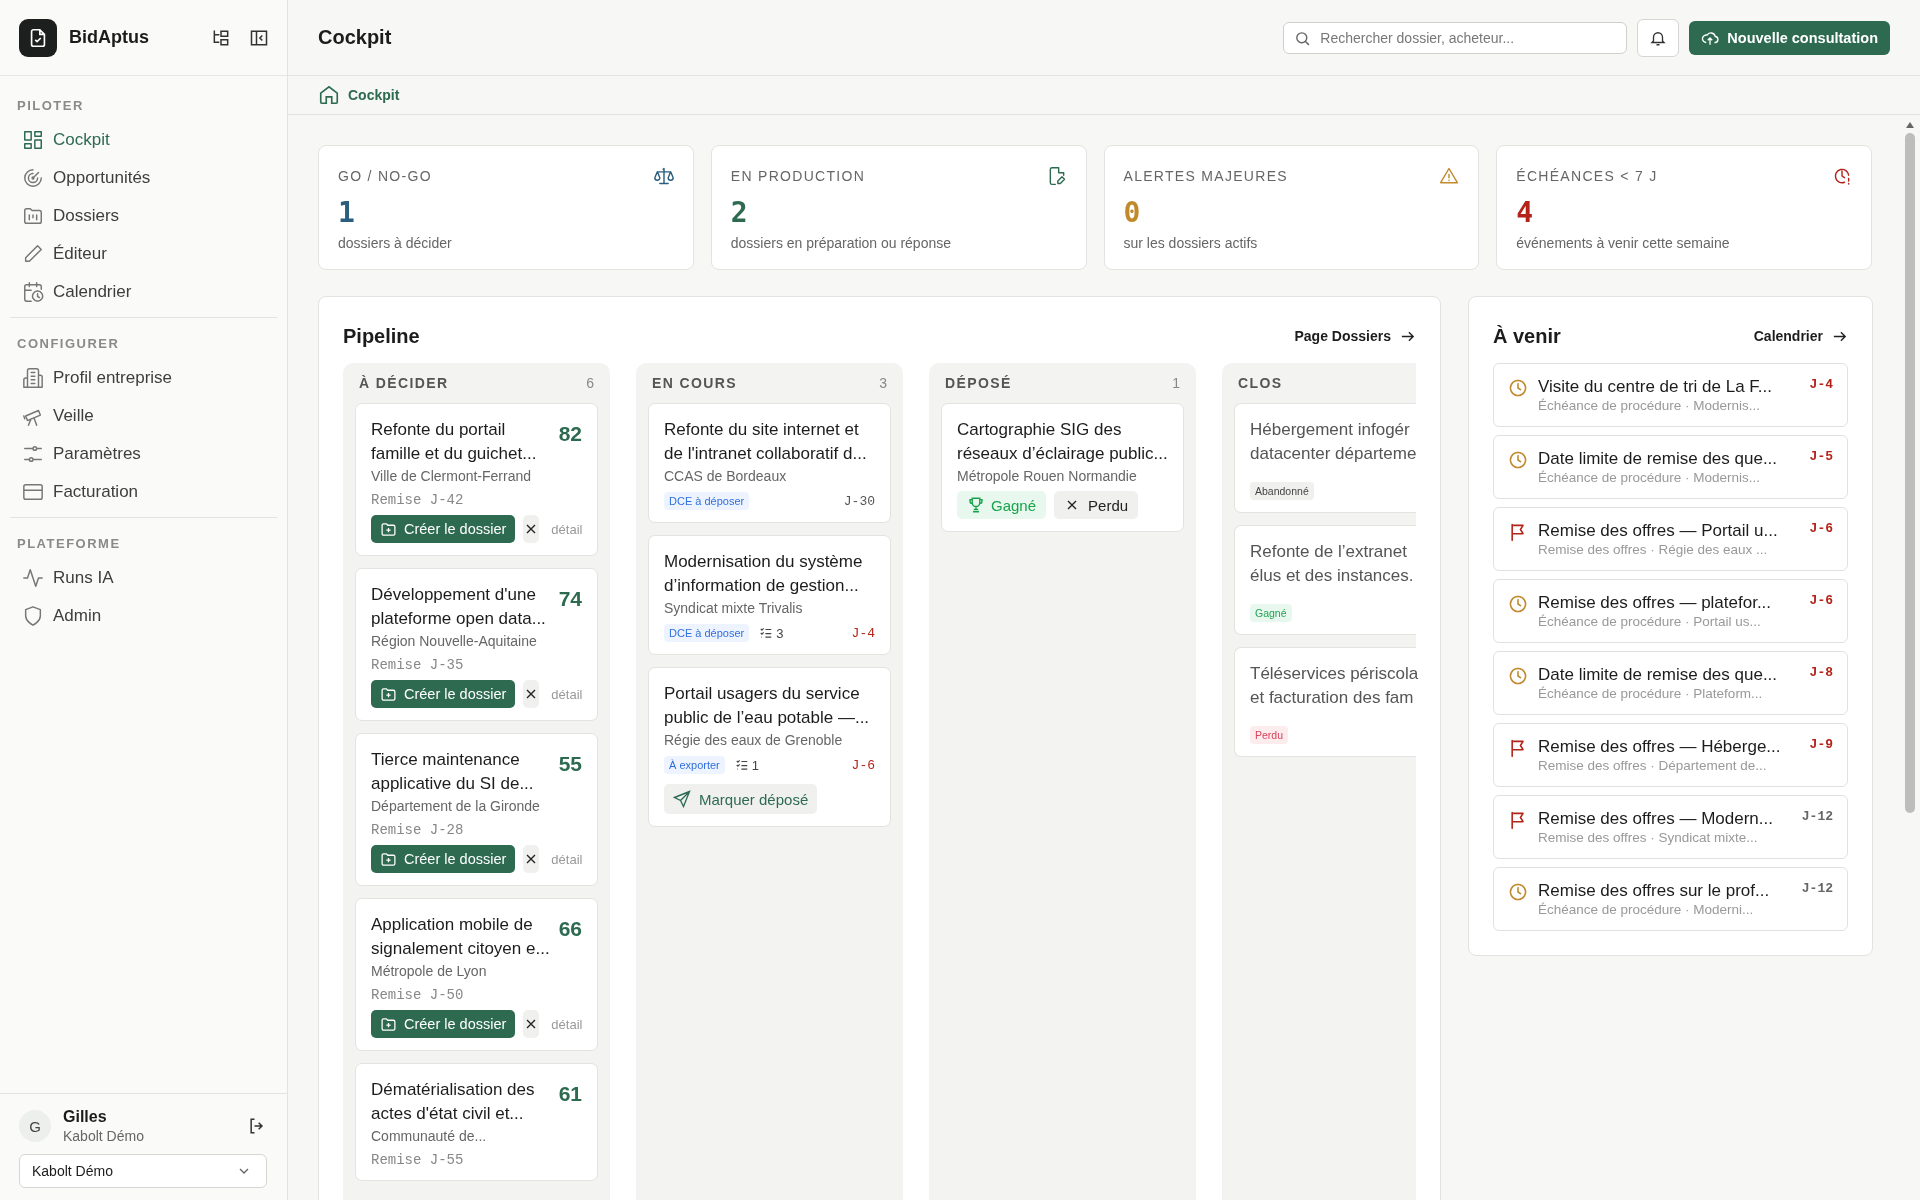  Describe the element at coordinates (143, 1171) in the screenshot. I see `organization-select: Kabolt Démo` at that location.